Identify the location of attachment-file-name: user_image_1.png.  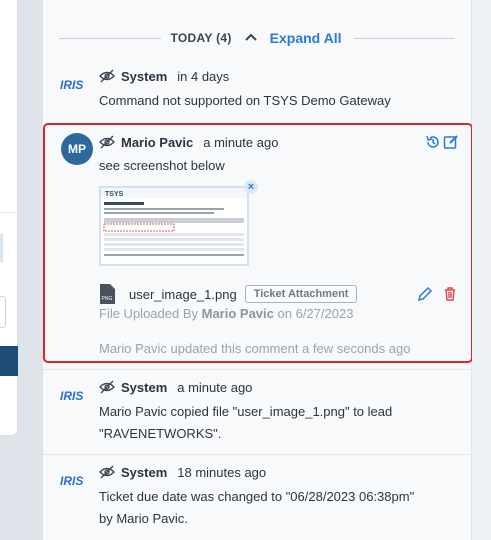
(183, 294).